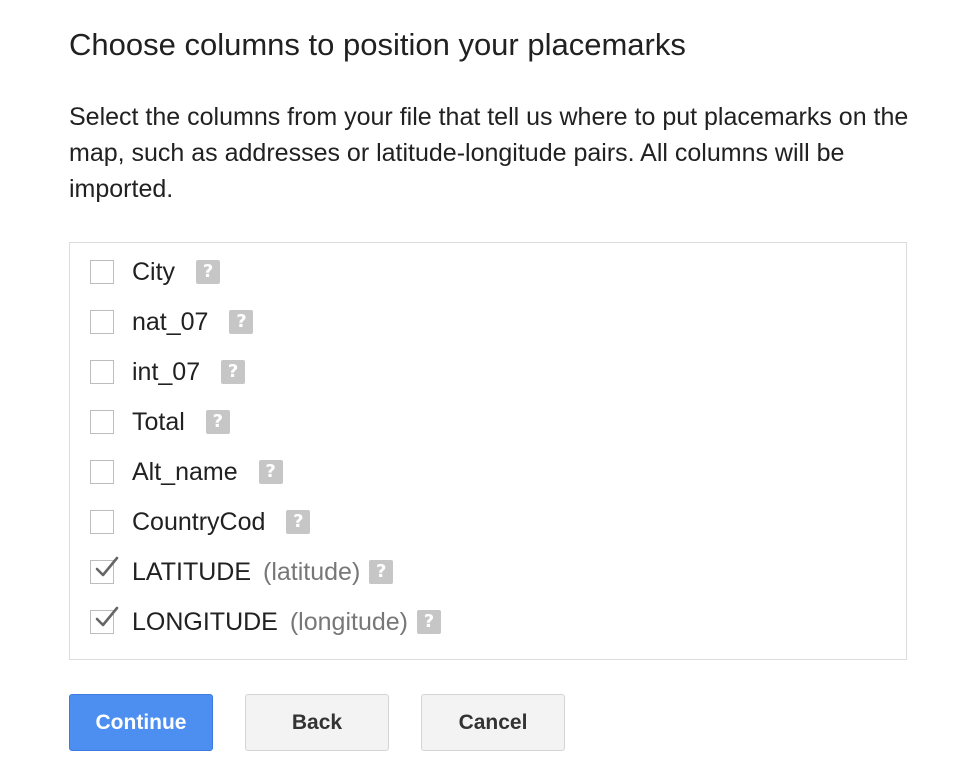 This screenshot has width=966, height=776. Describe the element at coordinates (488, 523) in the screenshot. I see `column-row: CountryCod?` at that location.